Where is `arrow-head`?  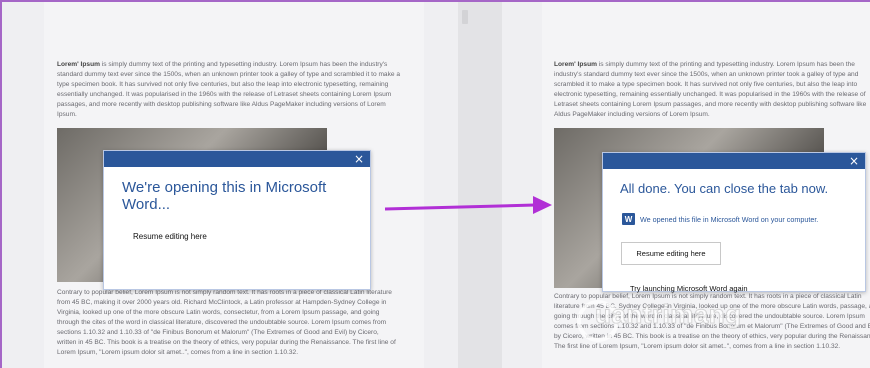 arrow-head is located at coordinates (542, 205).